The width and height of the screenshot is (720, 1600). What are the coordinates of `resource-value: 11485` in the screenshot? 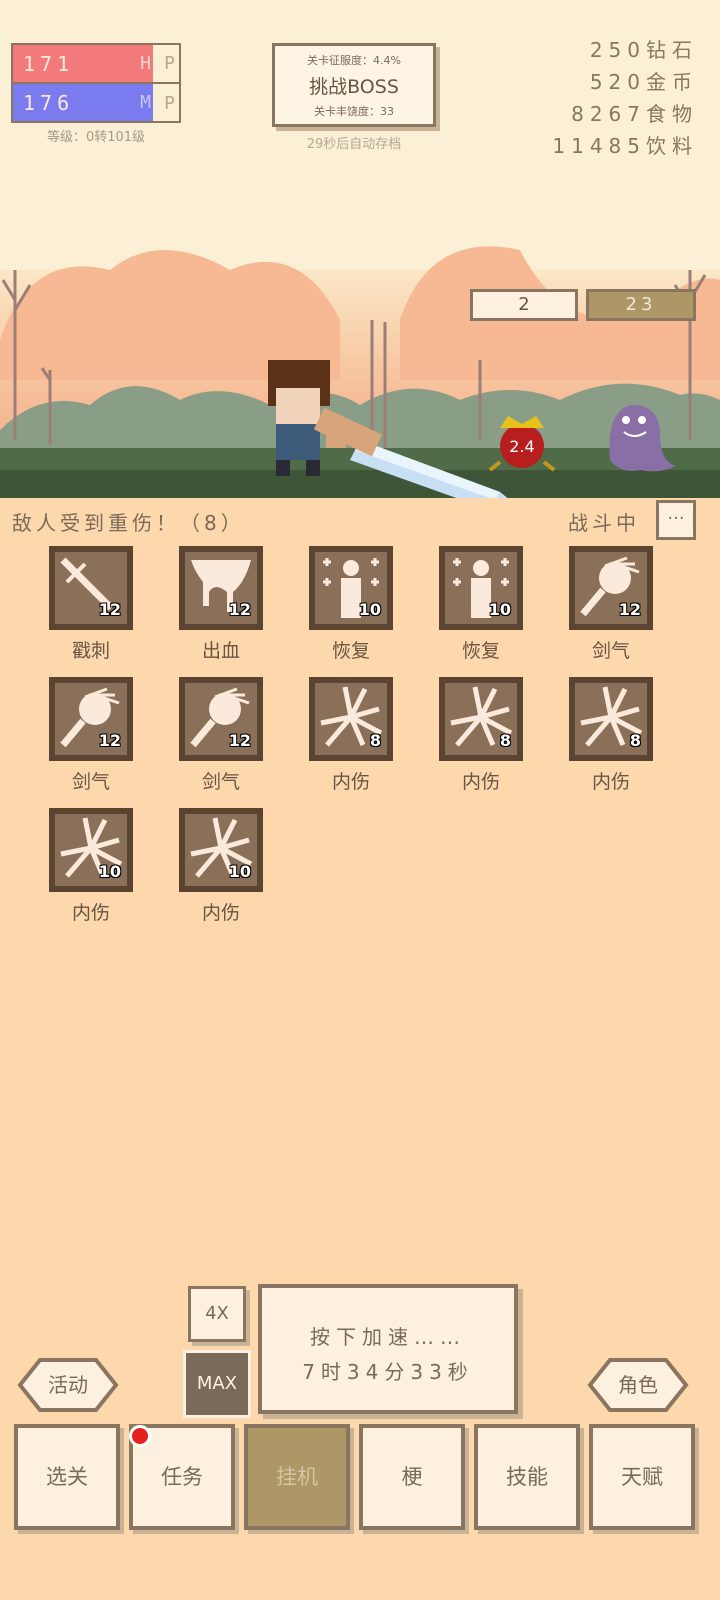 It's located at (599, 146).